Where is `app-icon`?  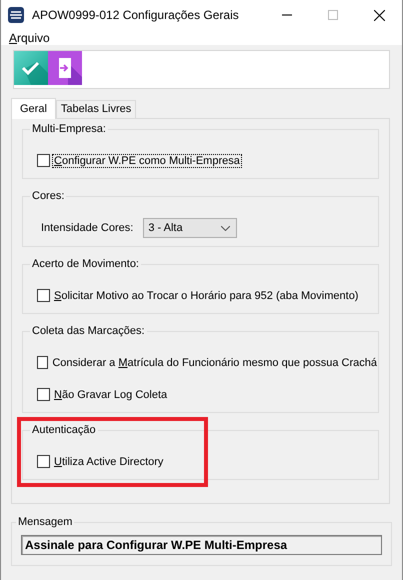
app-icon is located at coordinates (16, 15).